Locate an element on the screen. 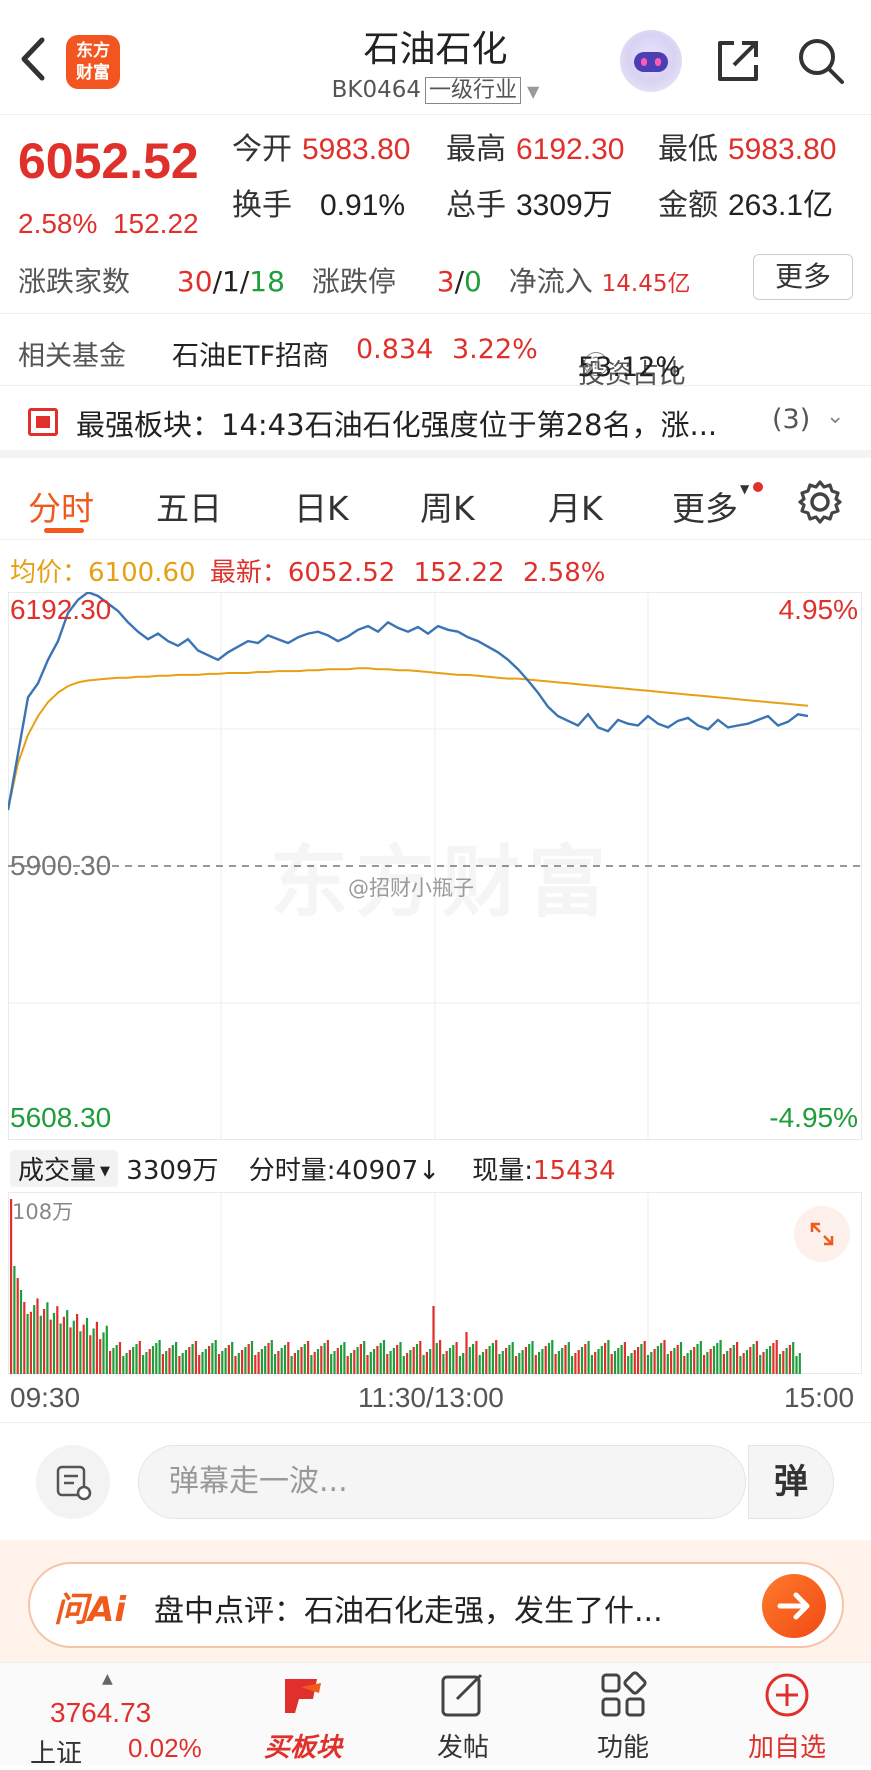 The width and height of the screenshot is (871, 1770). strongest-board-banner: 最强板块：14:43石油石化强度位于第28名，涨... (3) ⌄ is located at coordinates (435, 422).